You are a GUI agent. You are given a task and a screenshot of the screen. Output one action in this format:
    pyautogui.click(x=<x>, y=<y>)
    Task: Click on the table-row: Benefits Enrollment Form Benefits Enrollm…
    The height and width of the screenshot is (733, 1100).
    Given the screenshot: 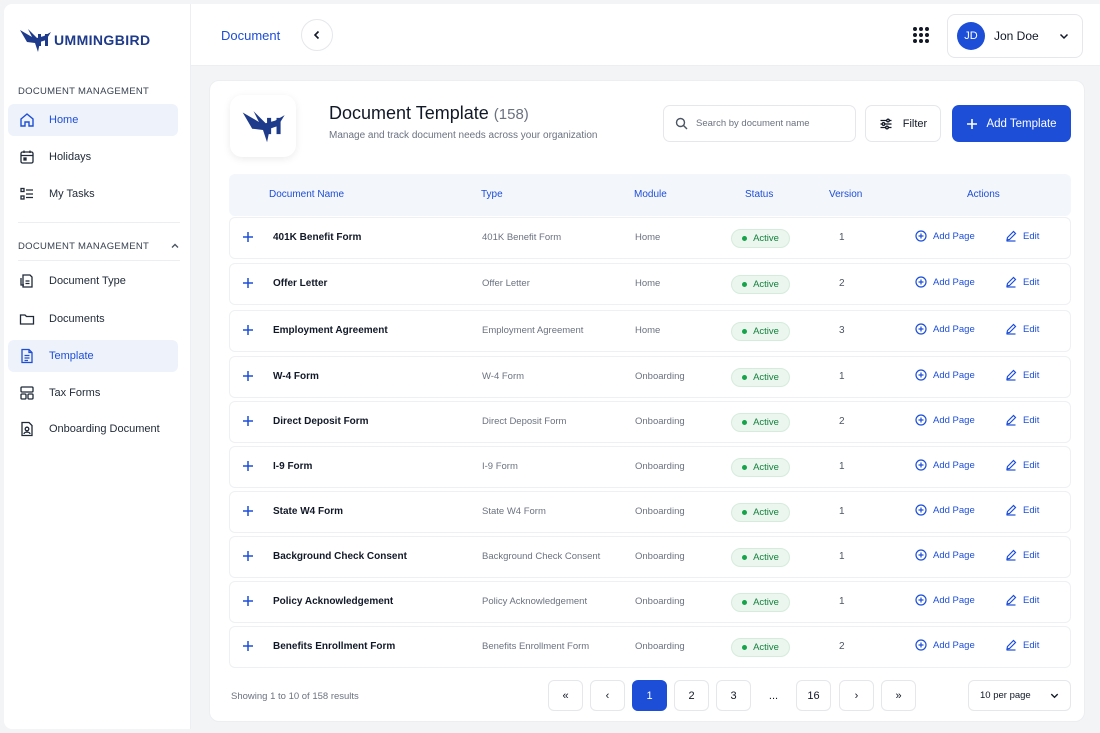 What is the action you would take?
    pyautogui.click(x=650, y=647)
    